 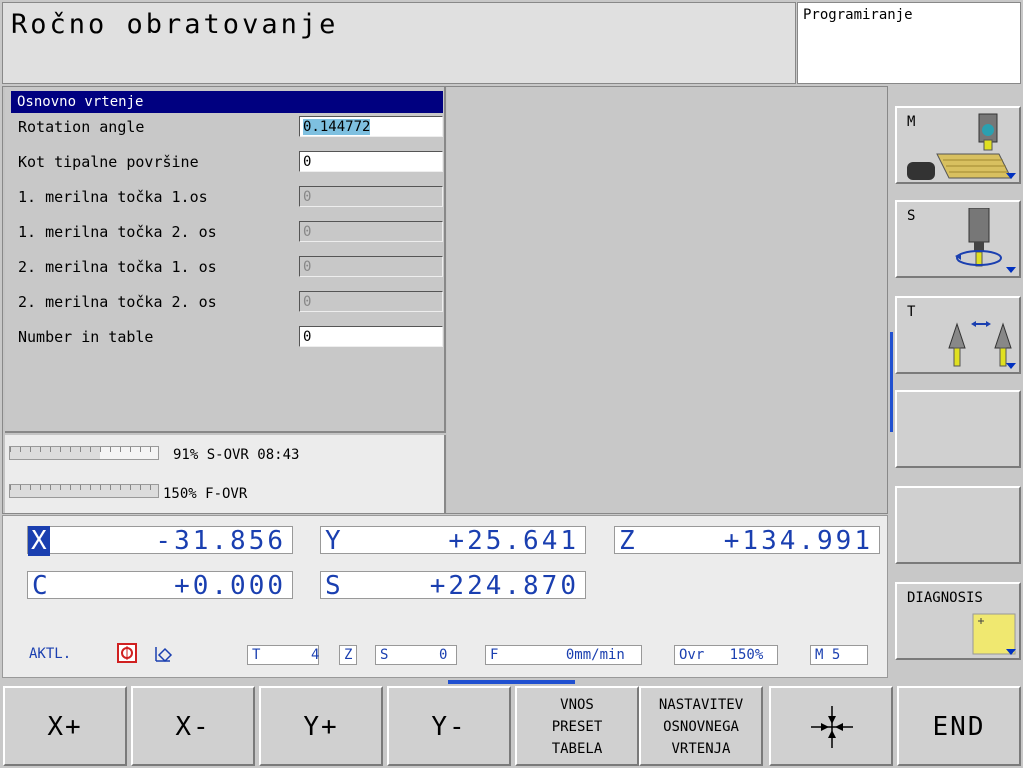 What do you see at coordinates (193, 726) in the screenshot?
I see `jog-x-minus-button: X-` at bounding box center [193, 726].